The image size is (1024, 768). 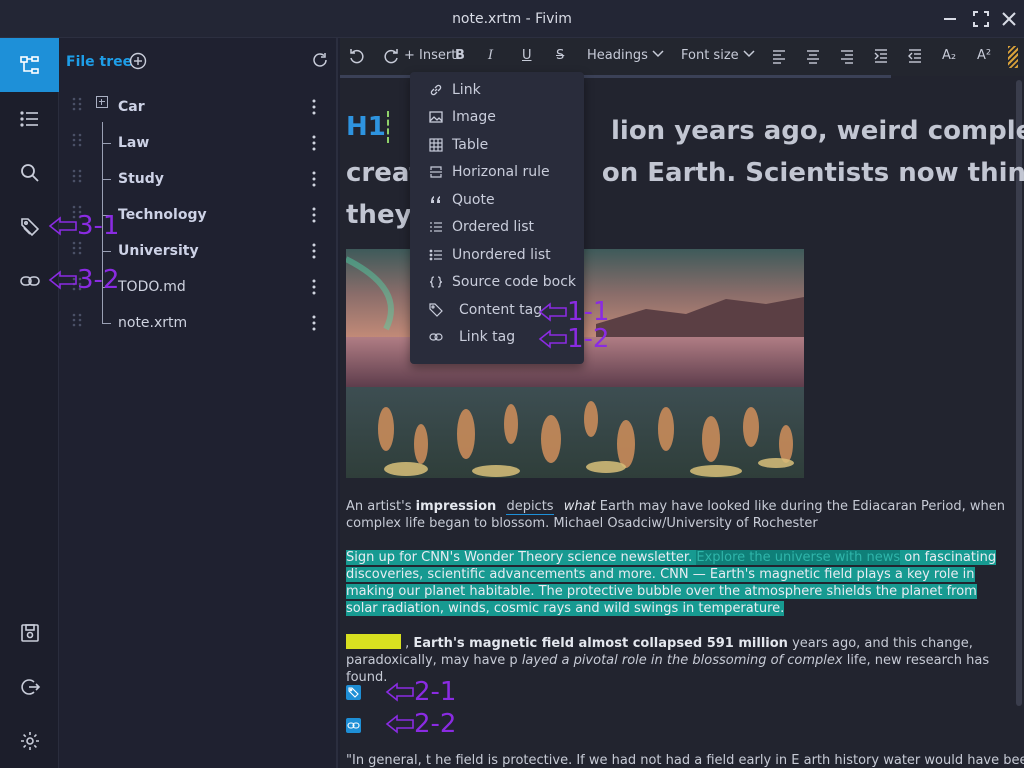 What do you see at coordinates (456, 506) in the screenshot?
I see `caption-bold: impression` at bounding box center [456, 506].